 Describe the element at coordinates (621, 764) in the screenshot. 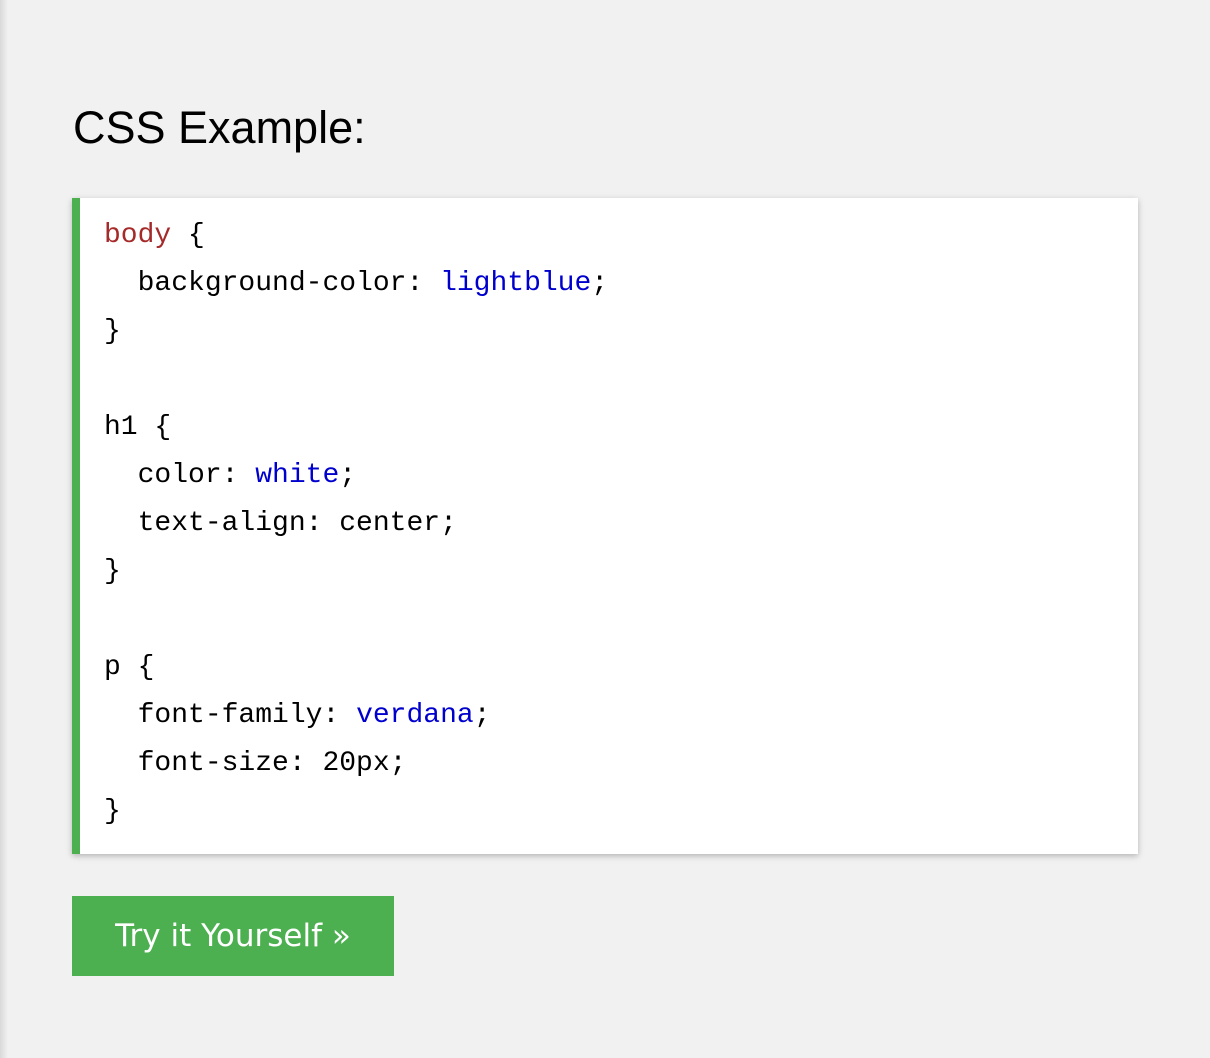

I see `code-line: font-size: 20px;` at that location.